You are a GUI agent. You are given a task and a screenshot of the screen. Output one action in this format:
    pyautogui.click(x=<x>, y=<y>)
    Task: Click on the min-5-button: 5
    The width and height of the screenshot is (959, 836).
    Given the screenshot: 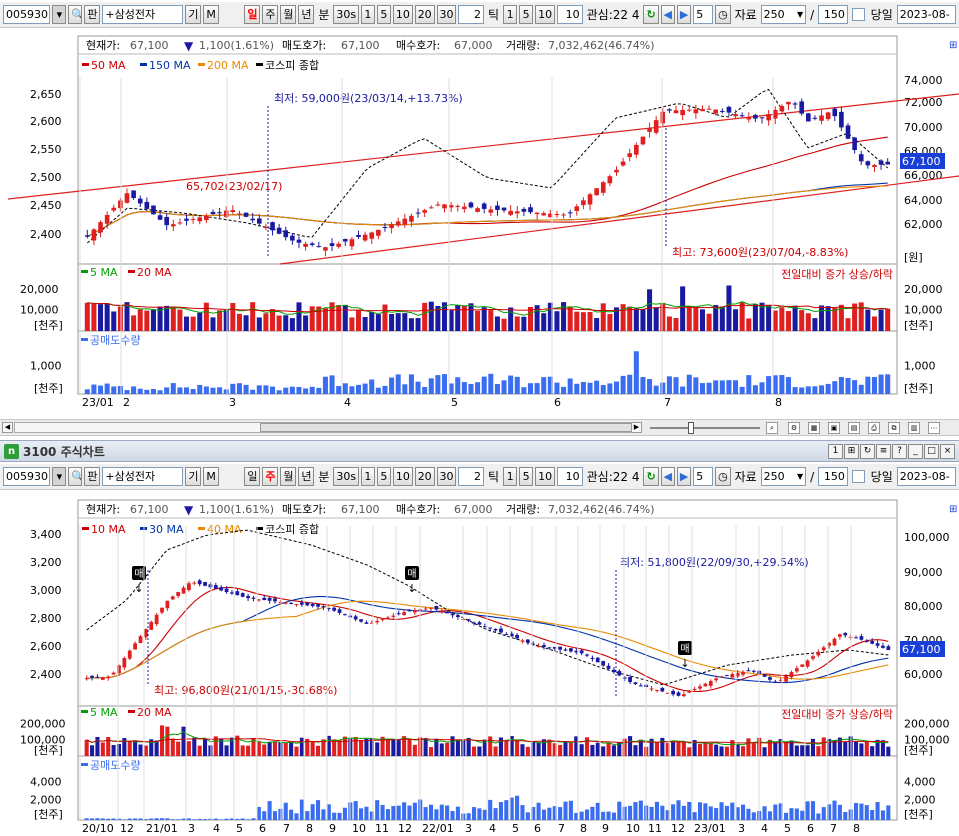 What is the action you would take?
    pyautogui.click(x=383, y=14)
    